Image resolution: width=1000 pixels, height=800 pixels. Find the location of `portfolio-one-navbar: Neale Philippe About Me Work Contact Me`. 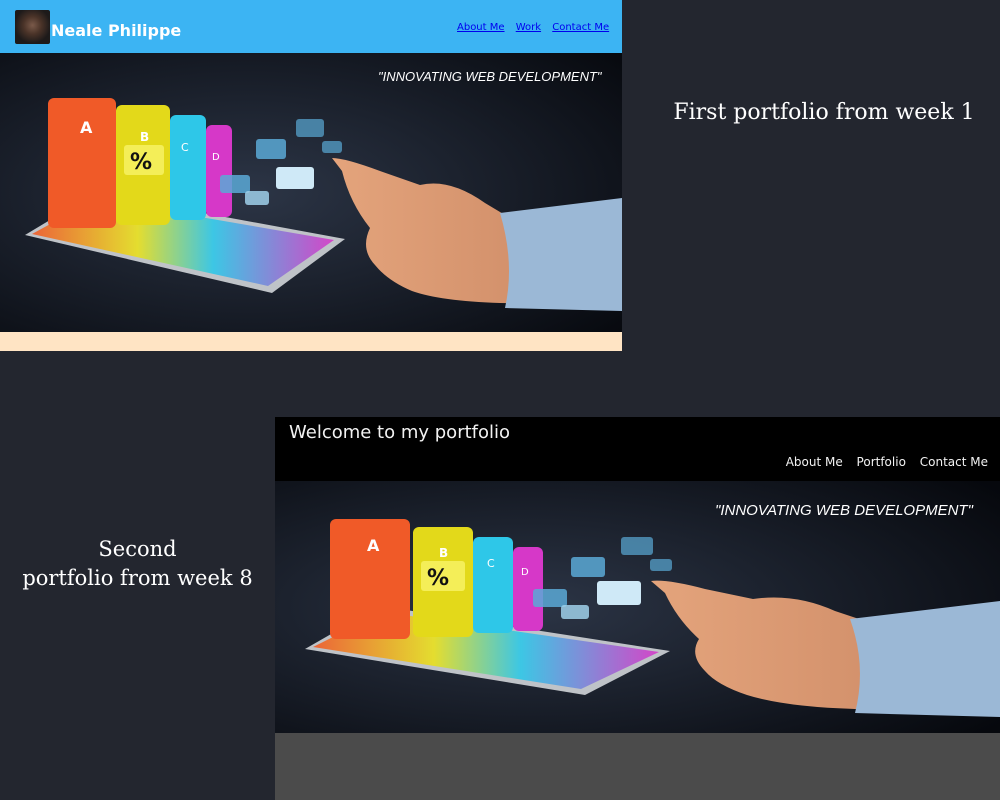

portfolio-one-navbar: Neale Philippe About Me Work Contact Me is located at coordinates (311, 26).